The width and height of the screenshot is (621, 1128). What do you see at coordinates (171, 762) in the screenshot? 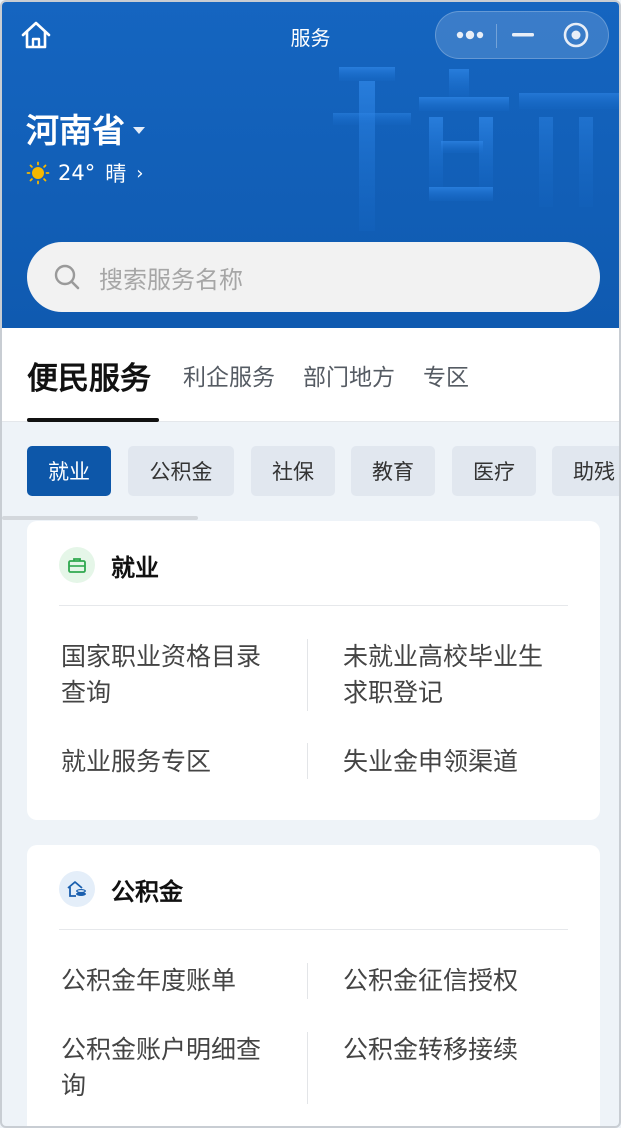
I see `service-item: 就业服务专区` at bounding box center [171, 762].